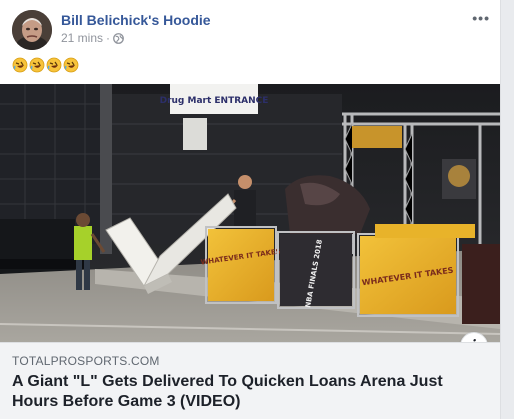 This screenshot has width=514, height=419. I want to click on avatar-image, so click(32, 30).